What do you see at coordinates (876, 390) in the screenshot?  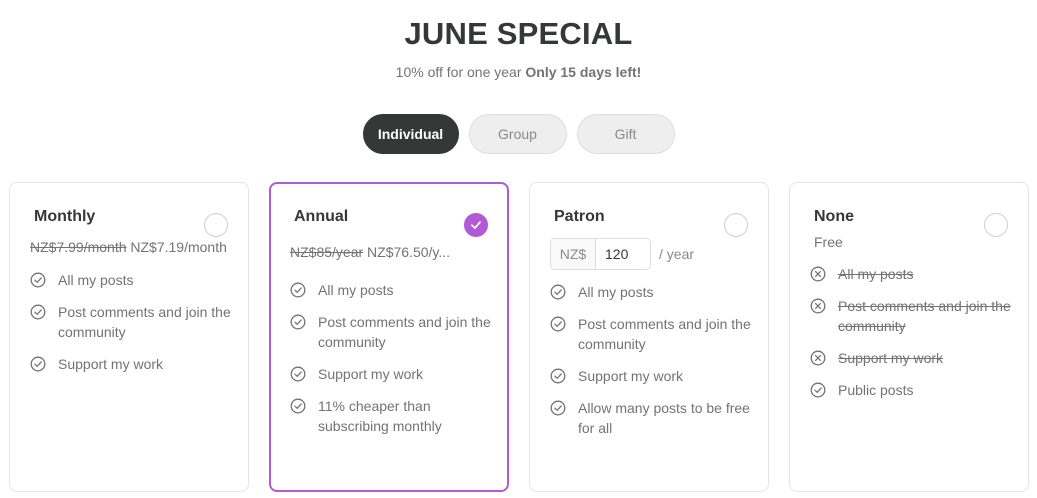 I see `feature-text: Public posts` at bounding box center [876, 390].